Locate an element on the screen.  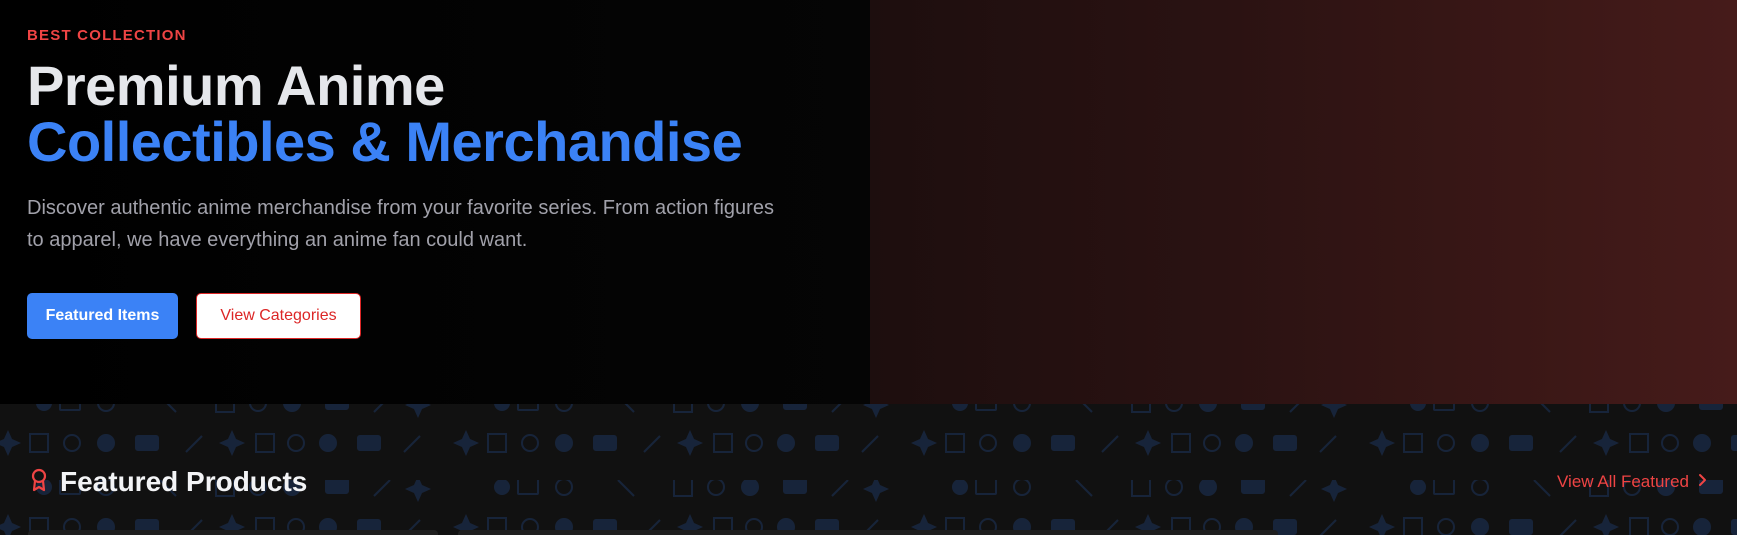
featured-header: Featured Products View All Featured is located at coordinates (868, 482).